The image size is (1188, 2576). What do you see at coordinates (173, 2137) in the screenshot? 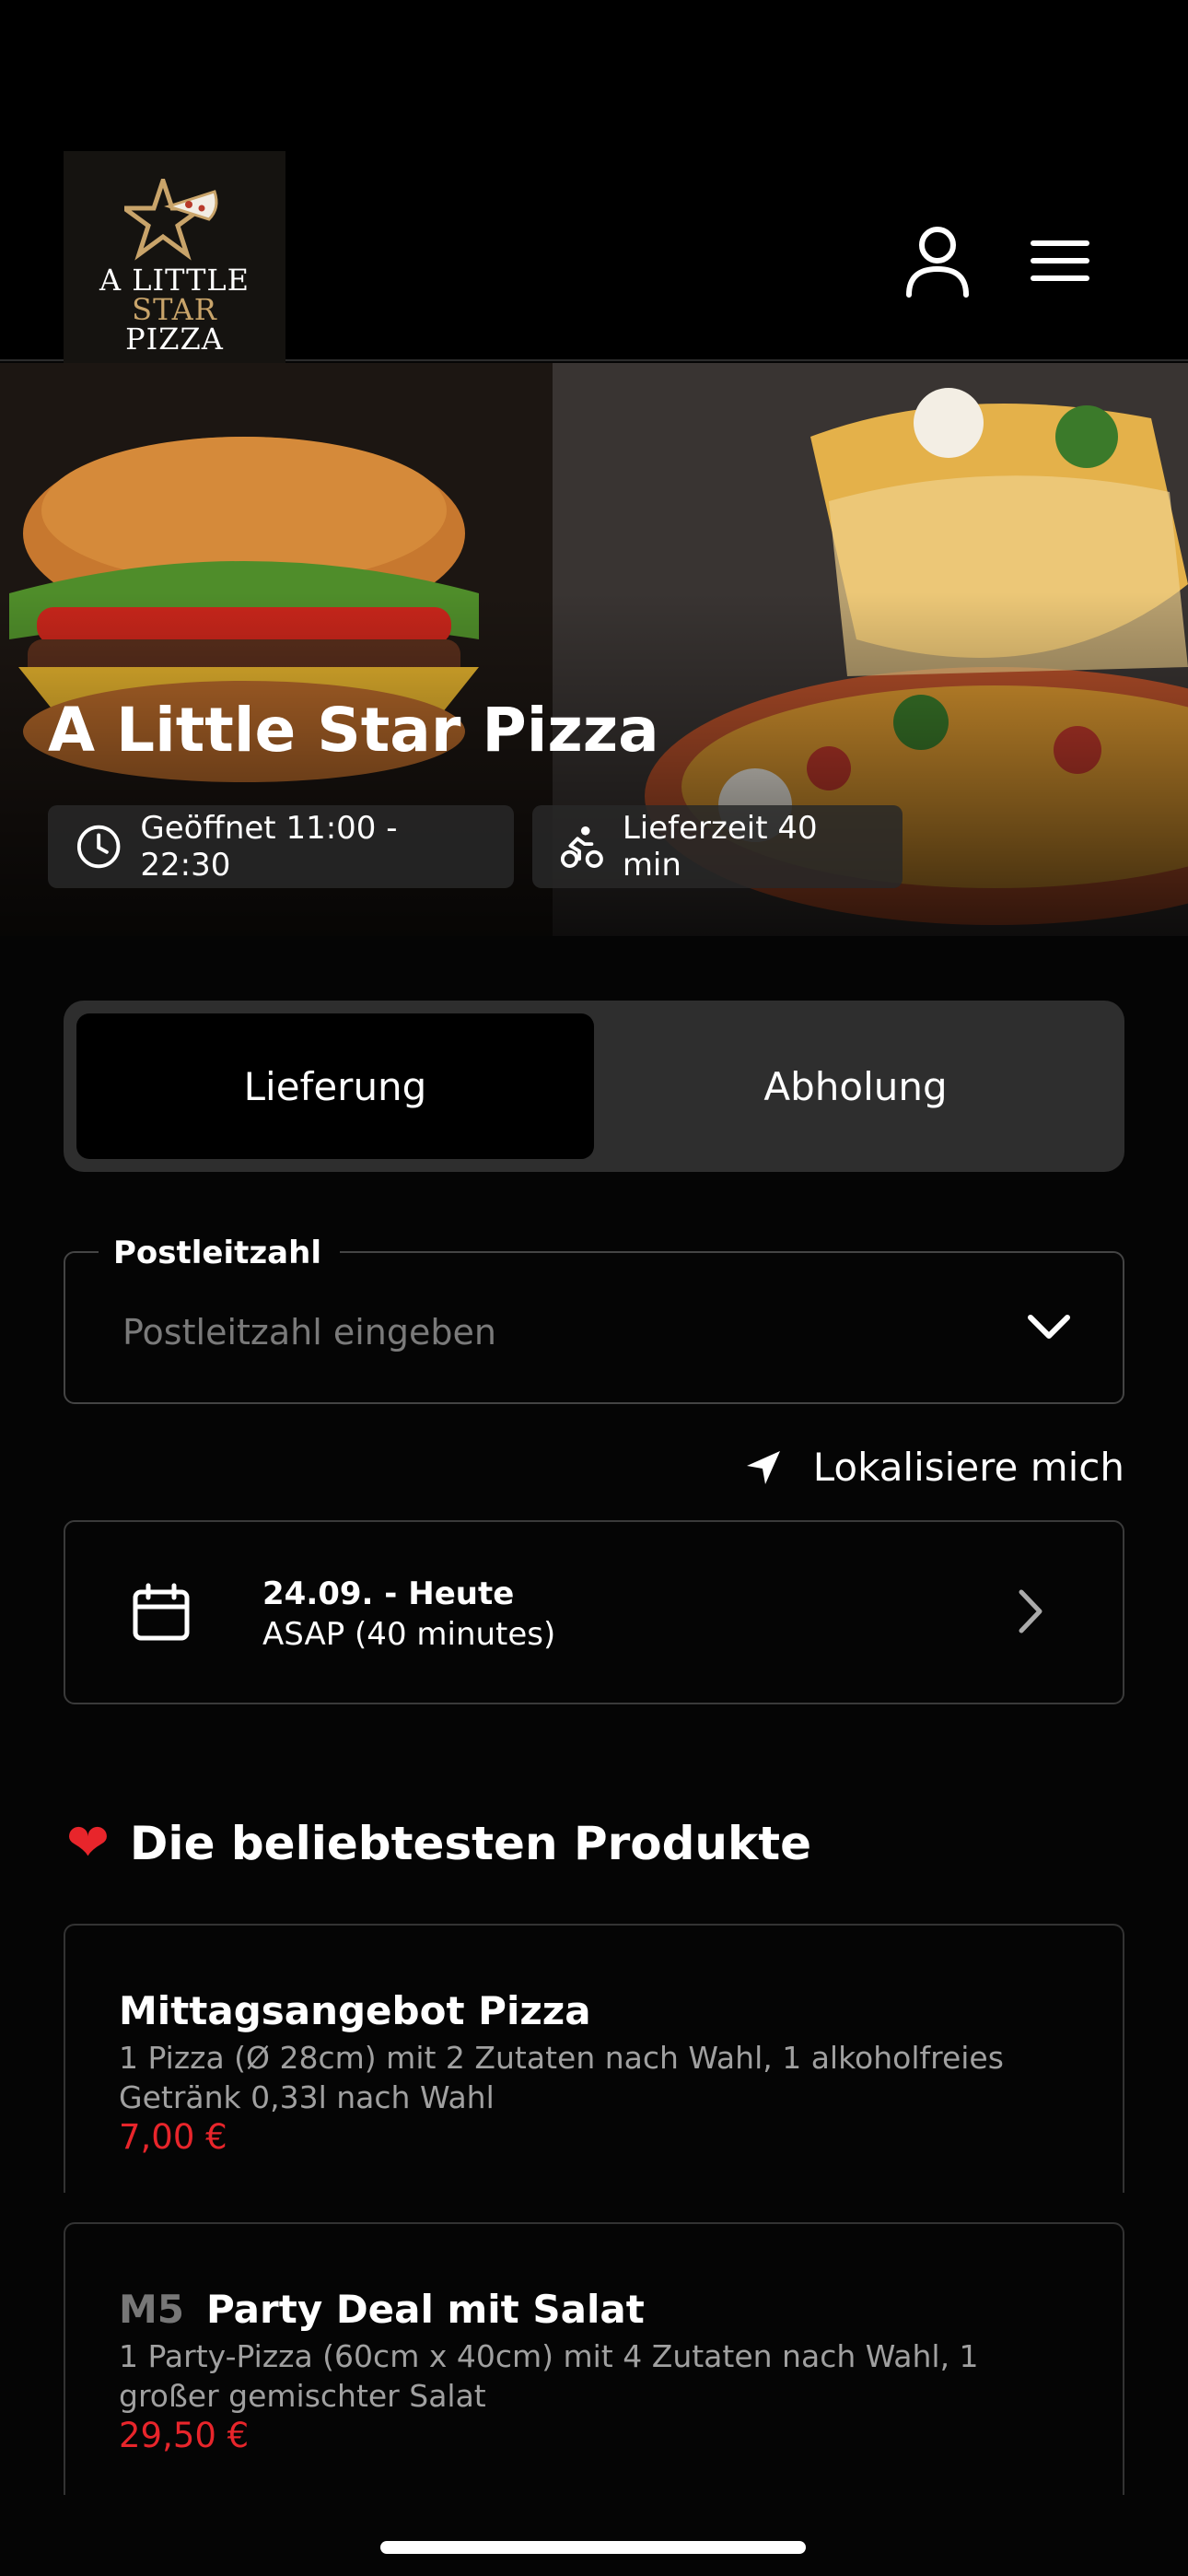
I see `product-price: 7,00 €` at bounding box center [173, 2137].